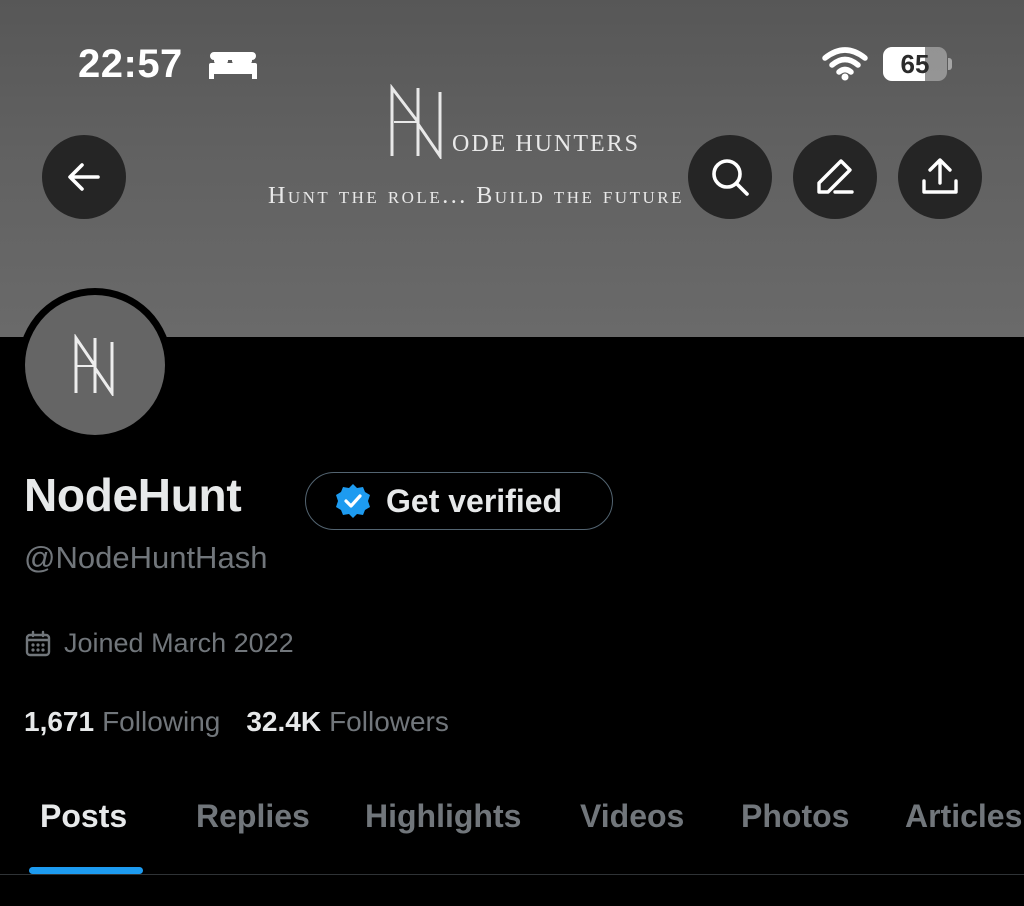 The height and width of the screenshot is (906, 1024). I want to click on arrow-left-icon, so click(84, 177).